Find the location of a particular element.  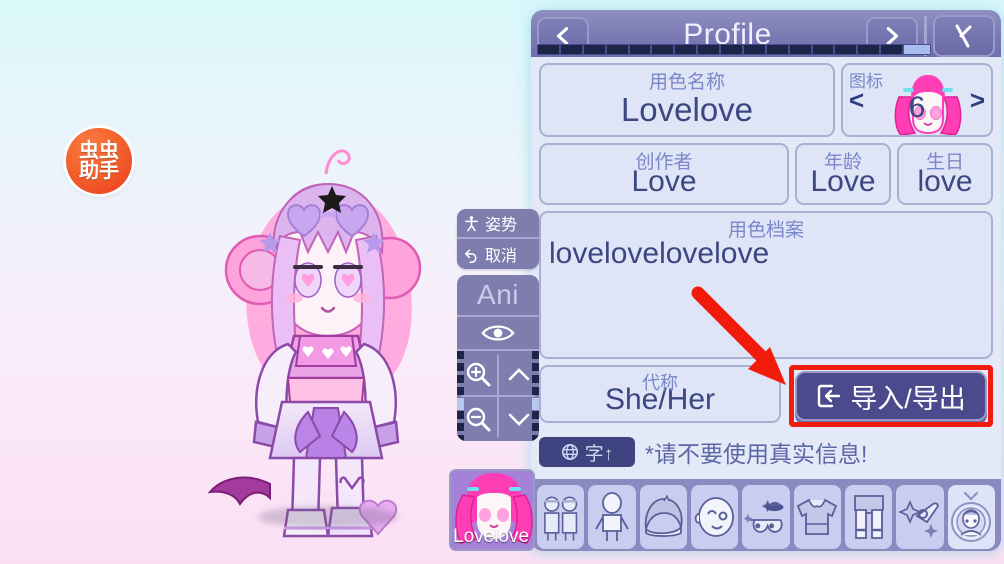

row-name-avatar: 用色名称 Lovelove 图标 < 6 > is located at coordinates (766, 100).